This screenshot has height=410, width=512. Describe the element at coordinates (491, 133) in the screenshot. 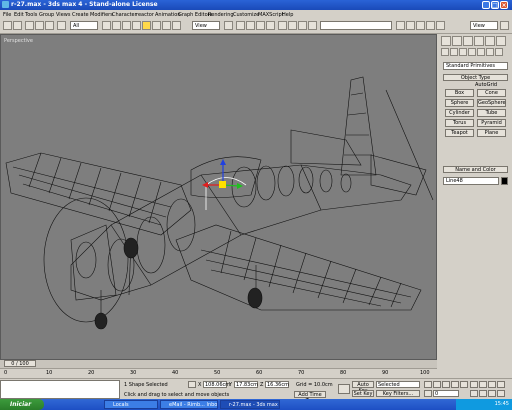

I see `plane-button: Plane` at that location.